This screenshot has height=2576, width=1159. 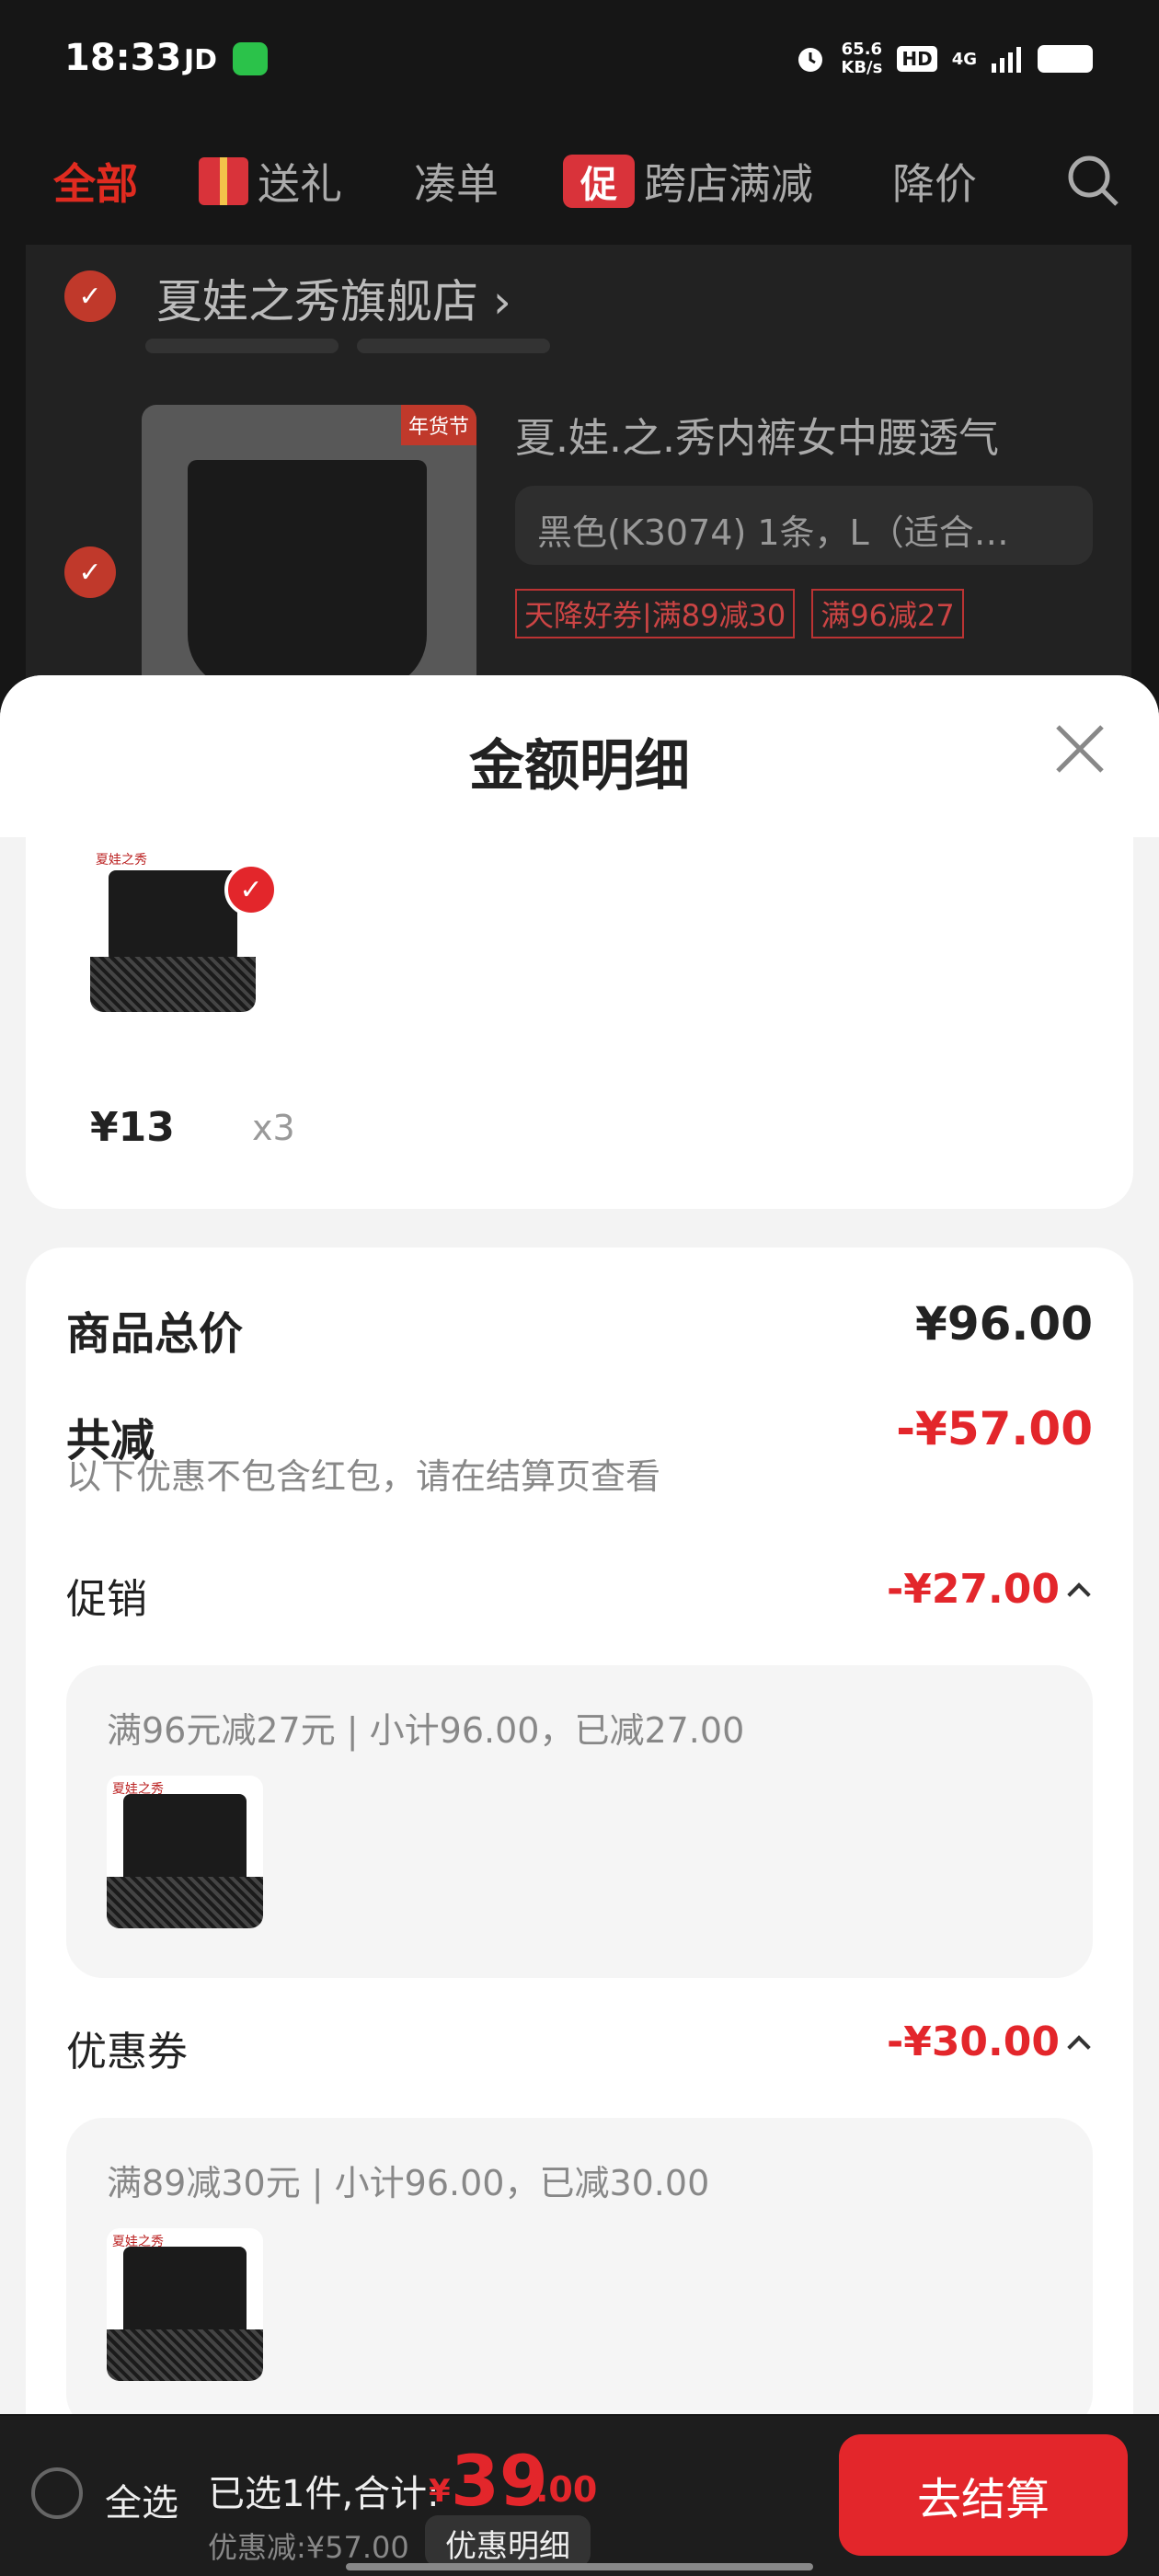 I want to click on promo-label: 促销, so click(x=106, y=1599).